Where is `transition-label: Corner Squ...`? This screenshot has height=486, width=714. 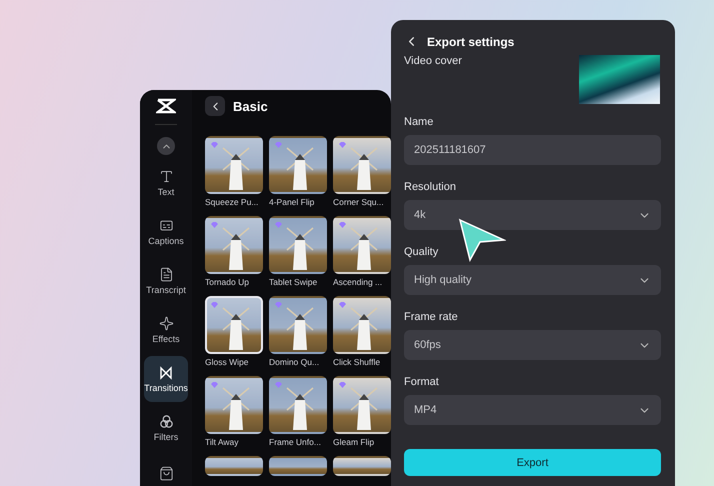
transition-label: Corner Squ... is located at coordinates (359, 202).